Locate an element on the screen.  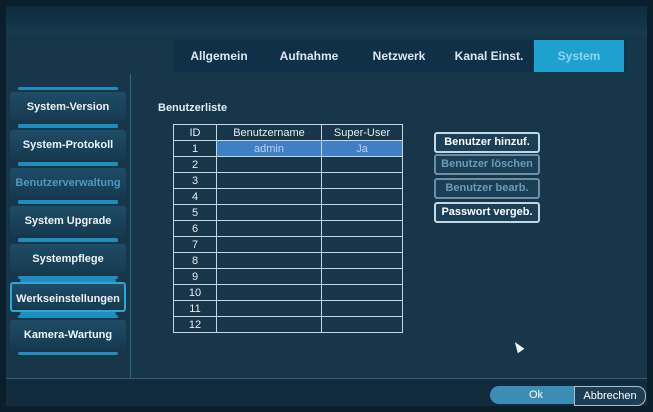
tab-netzwerk: Netzwerk is located at coordinates (399, 56).